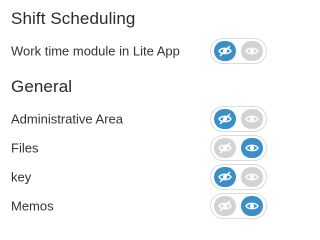  I want to click on setting-row-key: key, so click(140, 177).